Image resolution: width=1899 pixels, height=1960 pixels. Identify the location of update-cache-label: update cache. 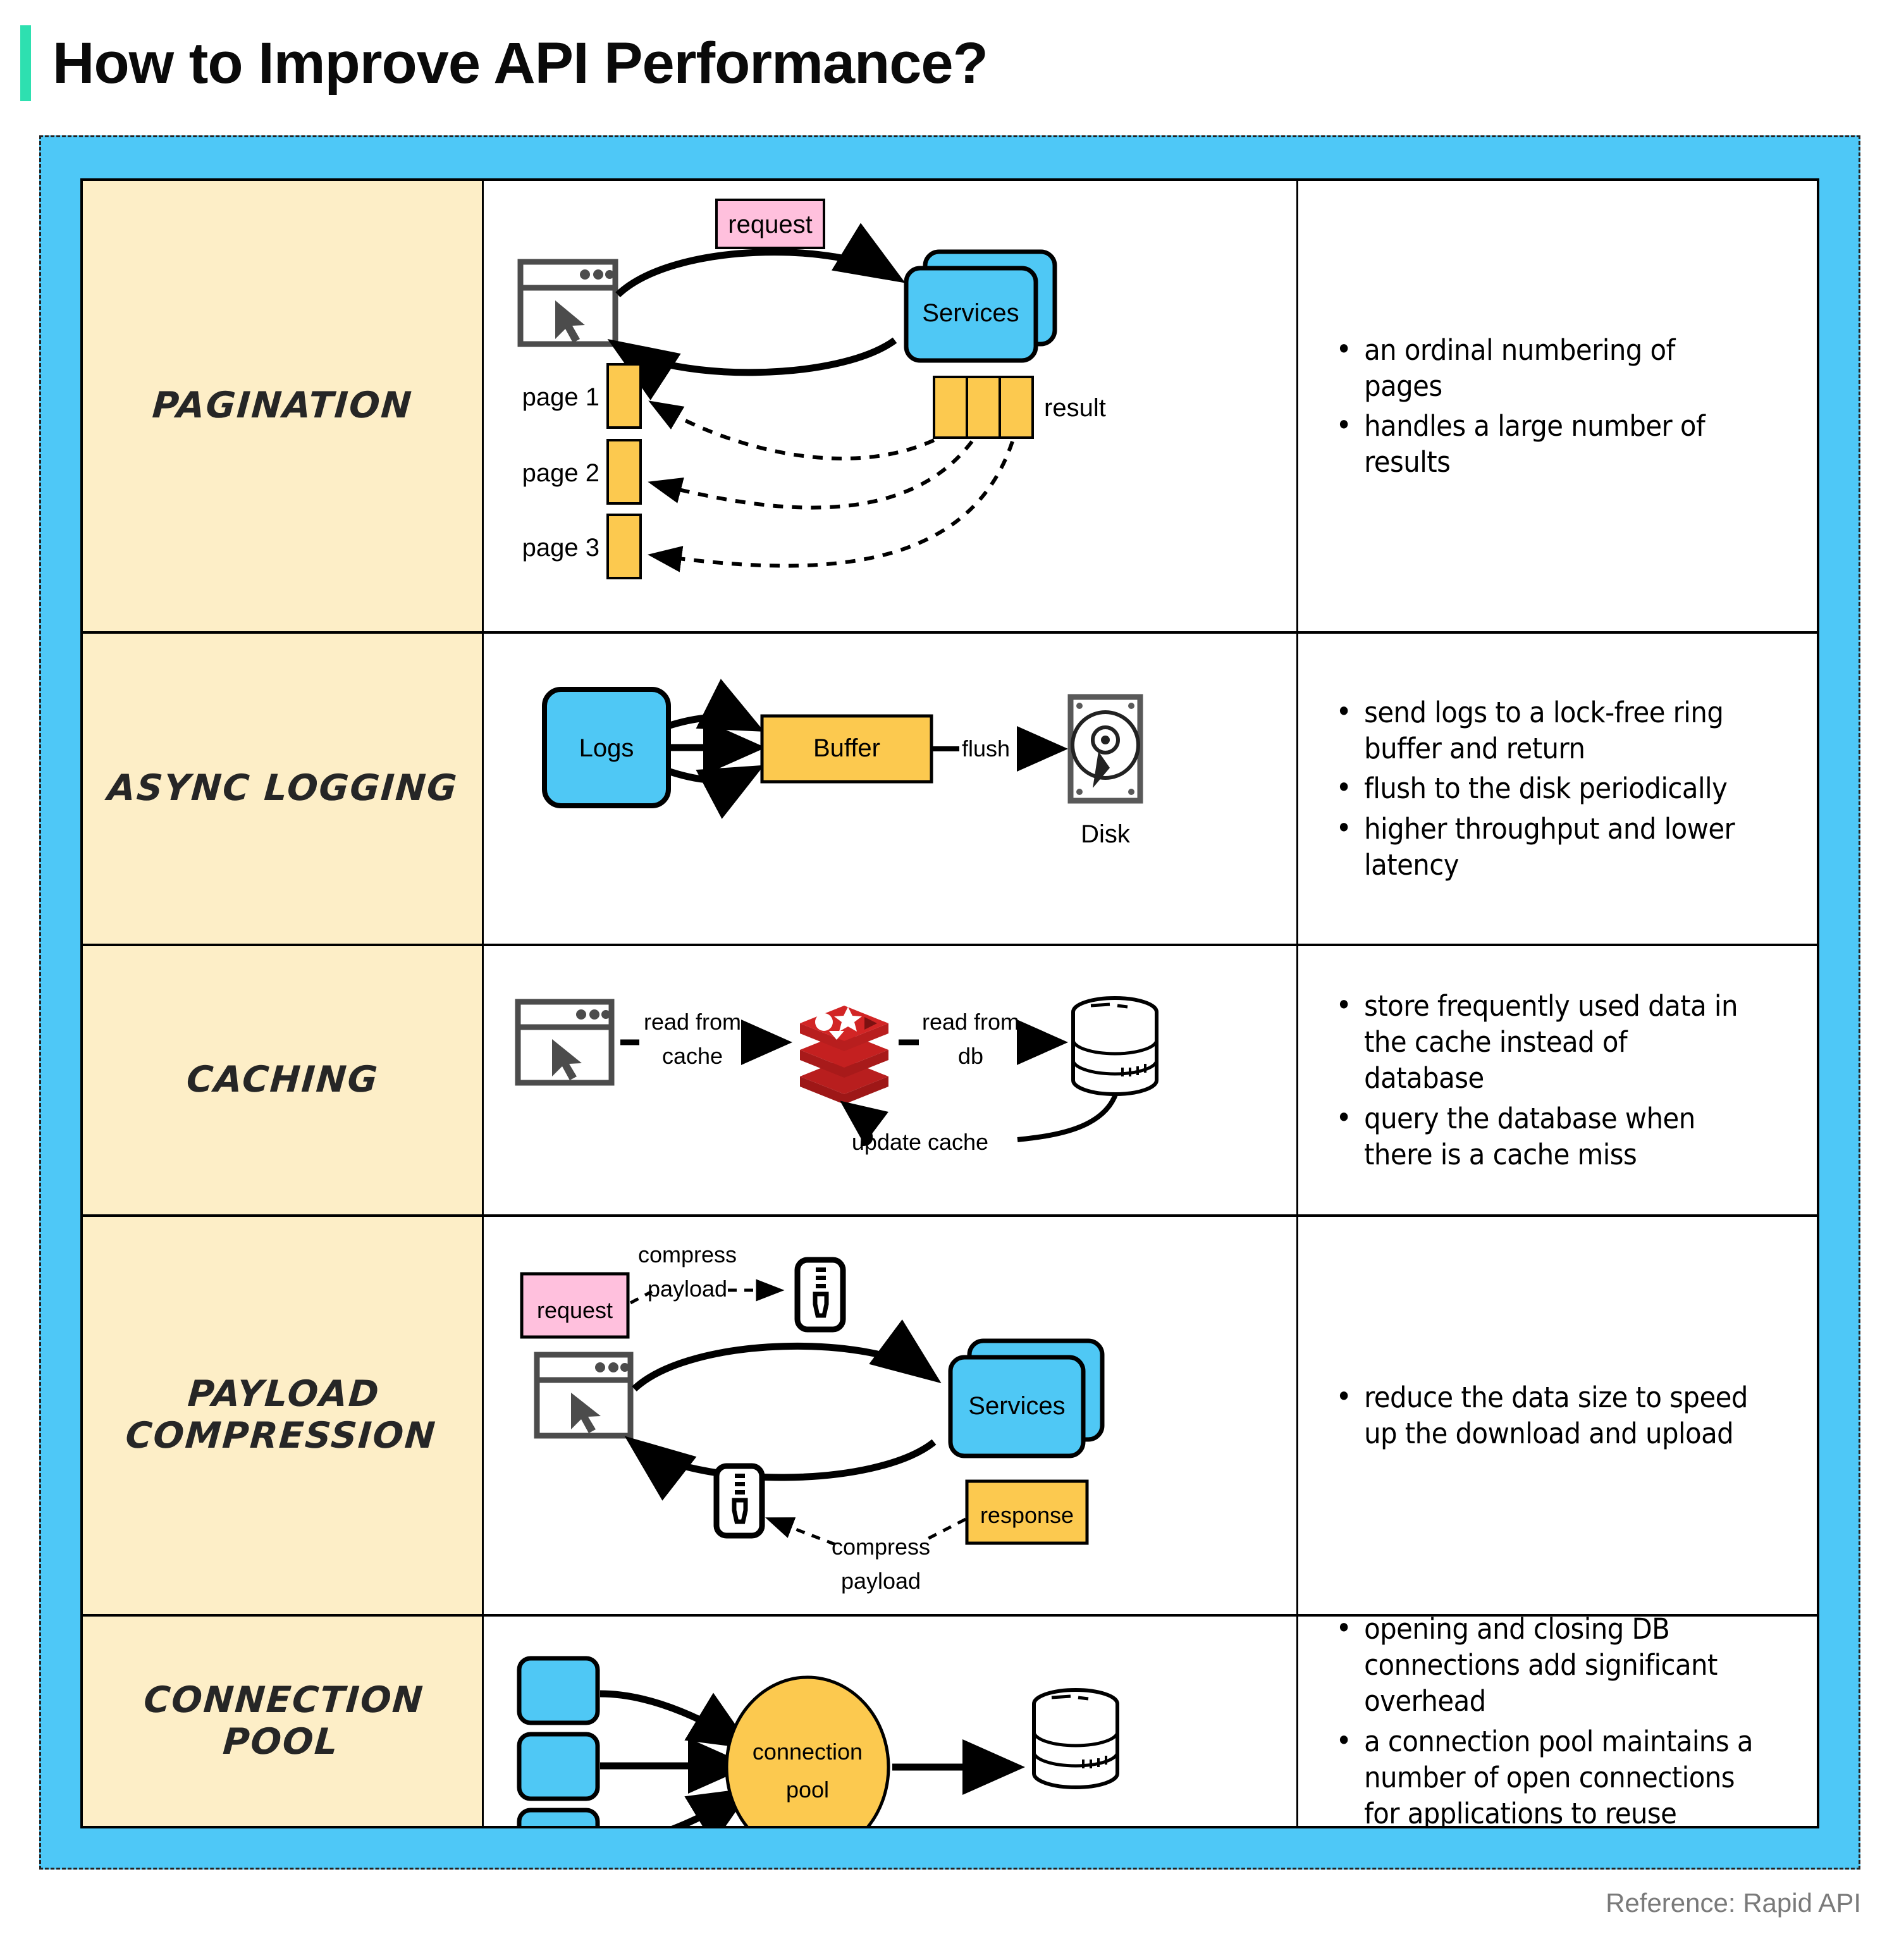
(920, 1142).